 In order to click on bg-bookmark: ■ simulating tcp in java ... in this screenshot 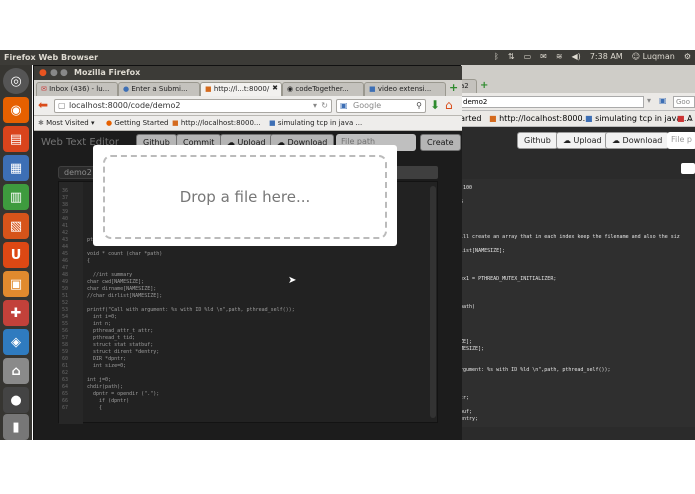, I will do `click(638, 118)`.